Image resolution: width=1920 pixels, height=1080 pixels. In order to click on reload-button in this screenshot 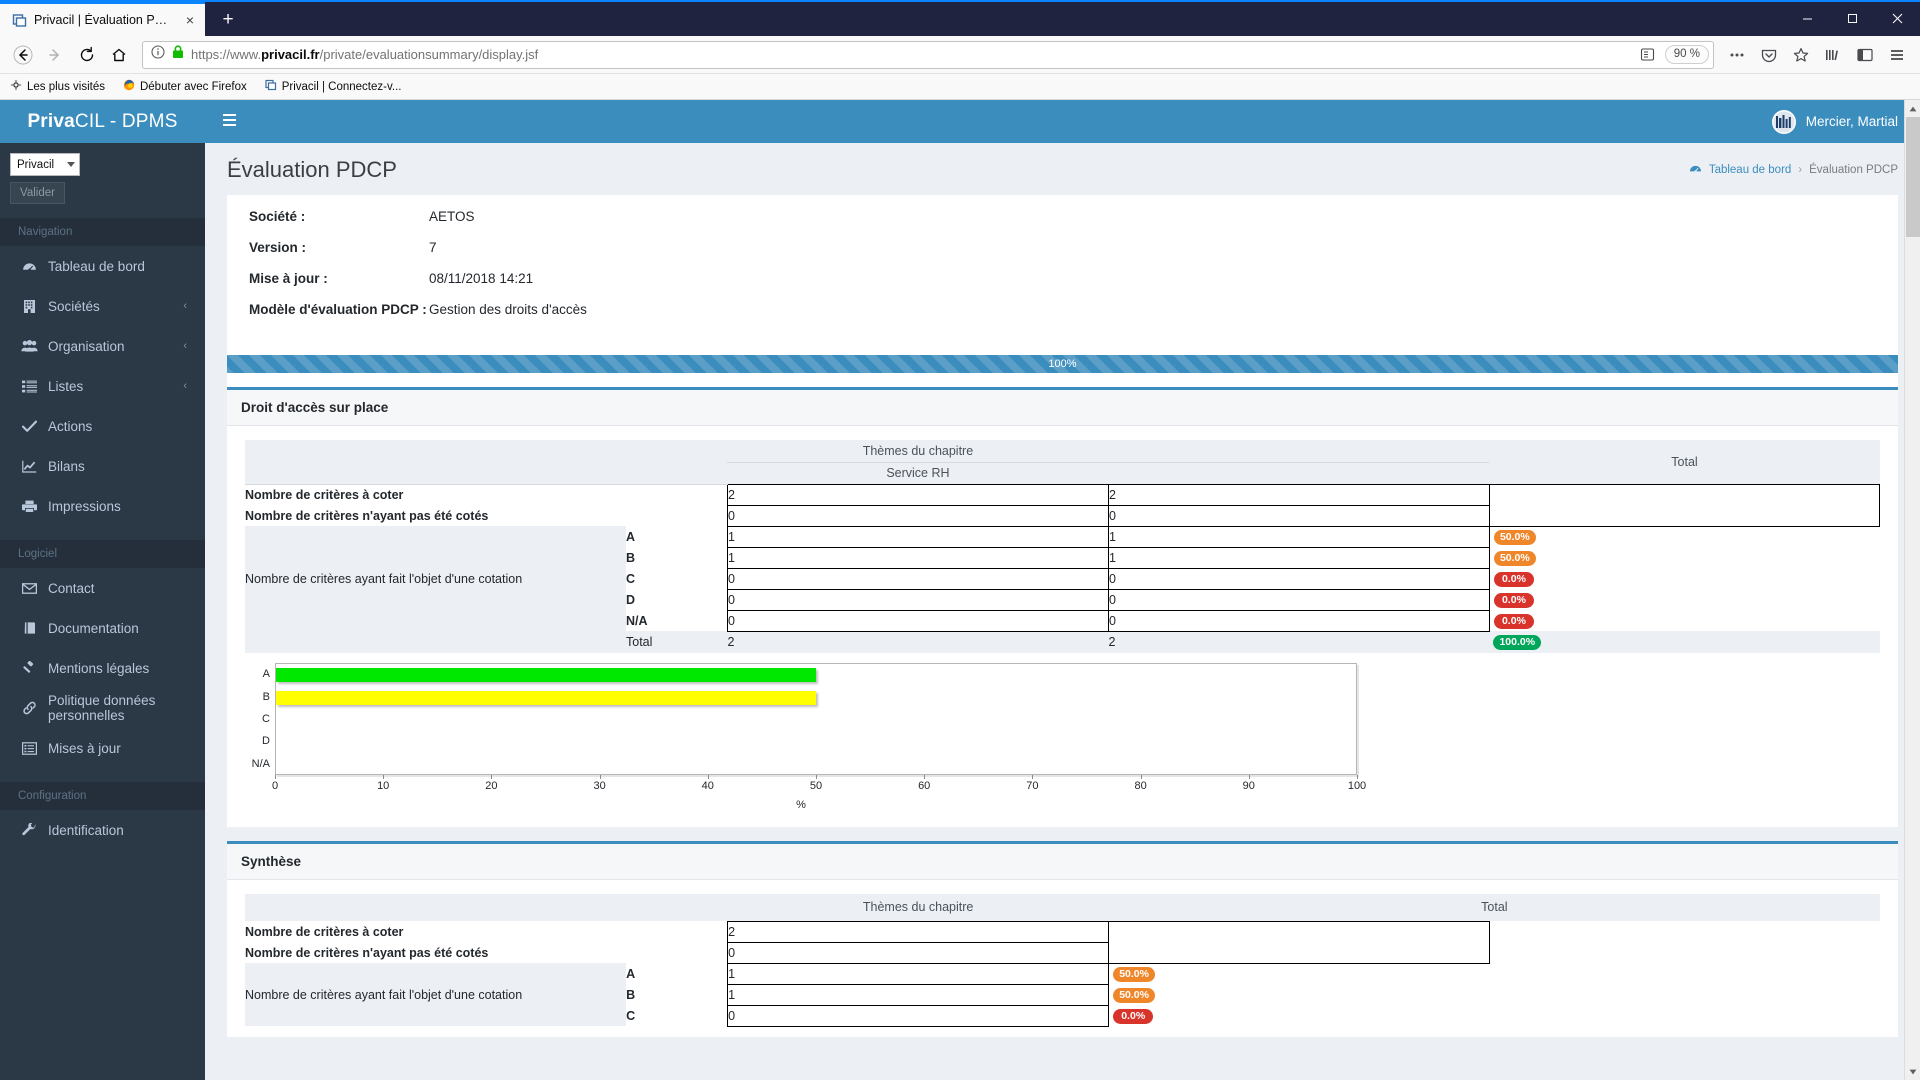, I will do `click(87, 55)`.